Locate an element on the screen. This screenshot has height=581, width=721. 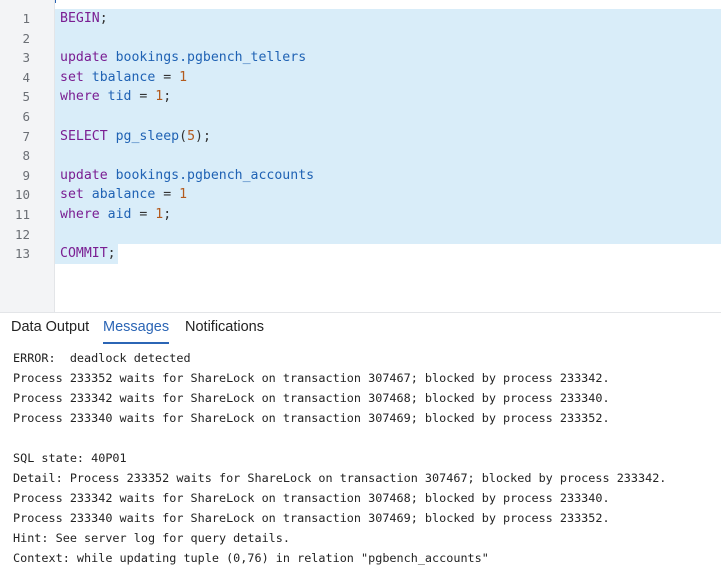
line-number: 11 is located at coordinates (22, 214).